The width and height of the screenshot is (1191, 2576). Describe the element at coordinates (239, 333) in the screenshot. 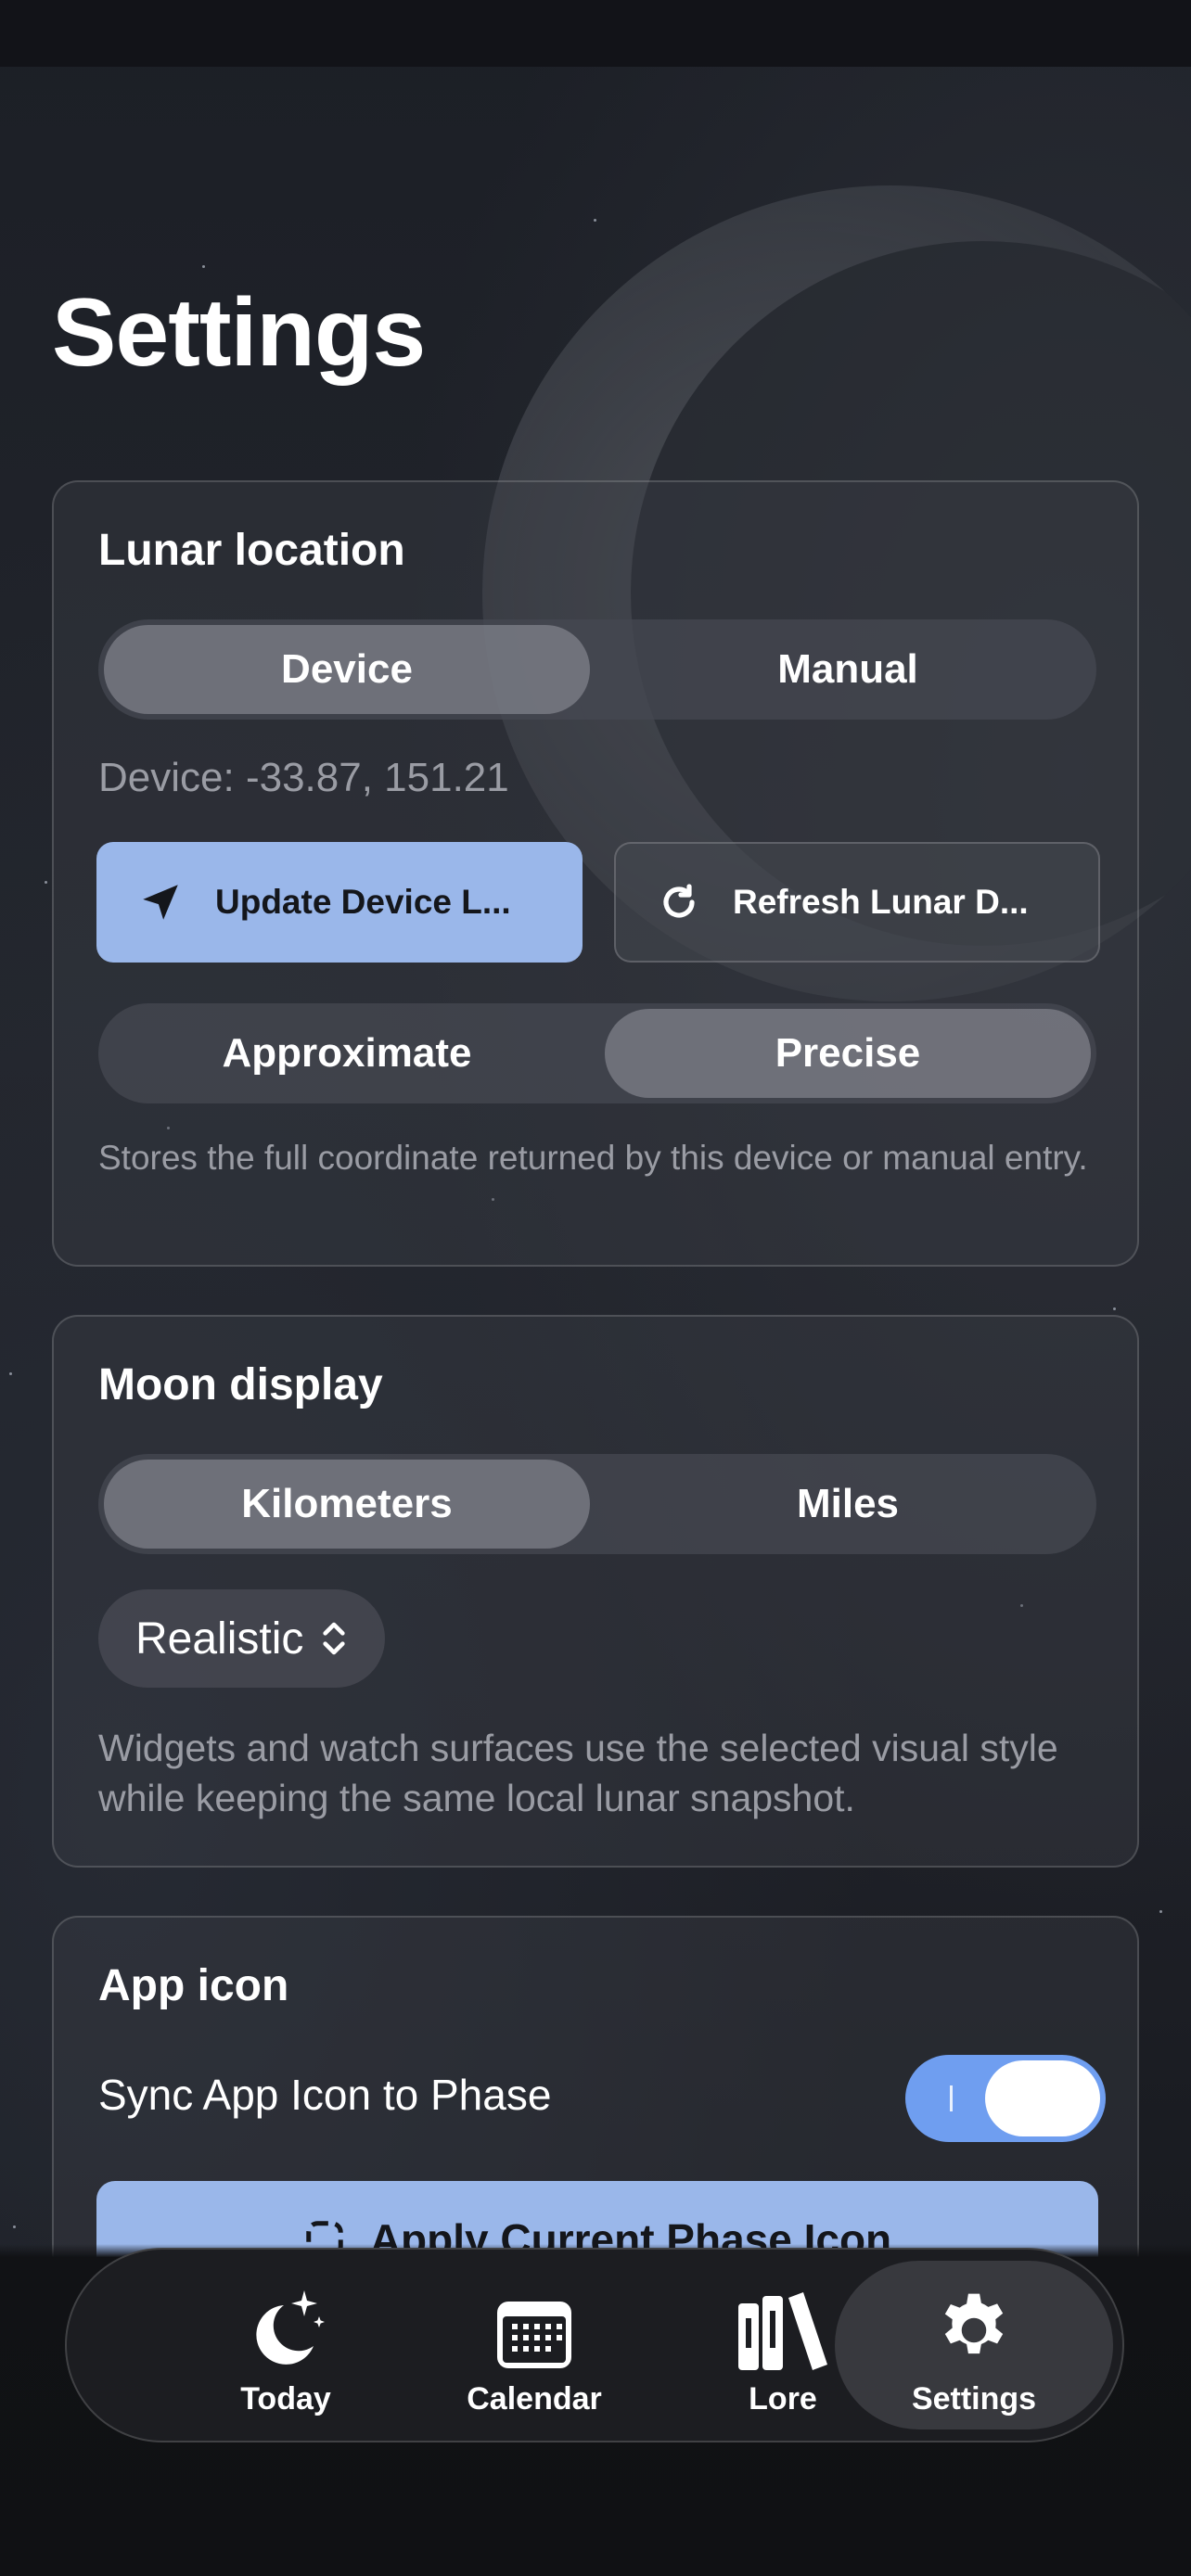

I see `page-title: Settings` at that location.